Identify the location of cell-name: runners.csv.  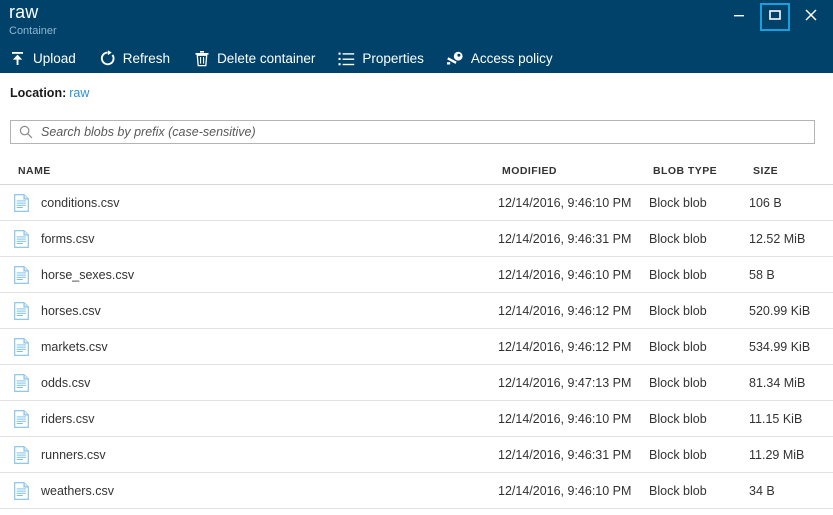
(256, 454).